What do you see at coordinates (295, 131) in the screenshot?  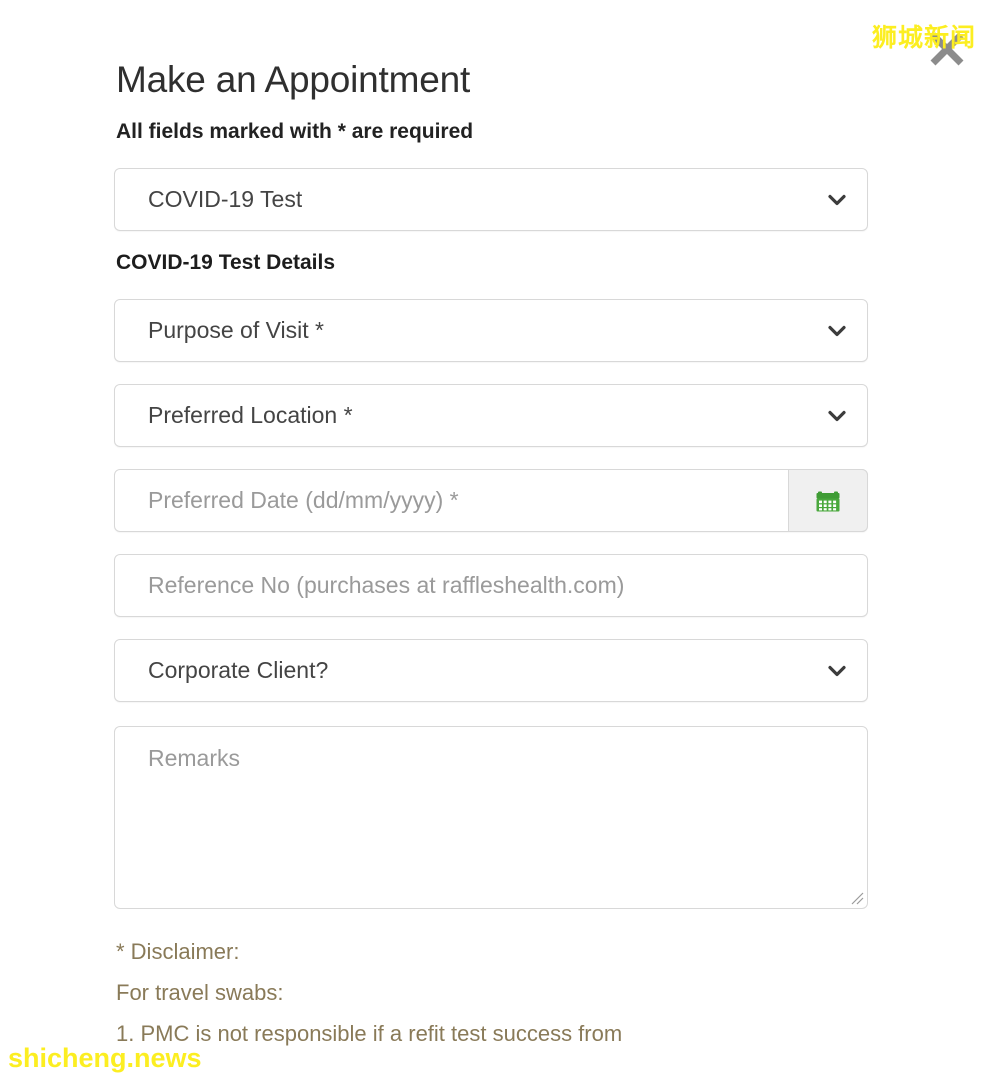 I see `required-fields-note: All fields marked with * are required` at bounding box center [295, 131].